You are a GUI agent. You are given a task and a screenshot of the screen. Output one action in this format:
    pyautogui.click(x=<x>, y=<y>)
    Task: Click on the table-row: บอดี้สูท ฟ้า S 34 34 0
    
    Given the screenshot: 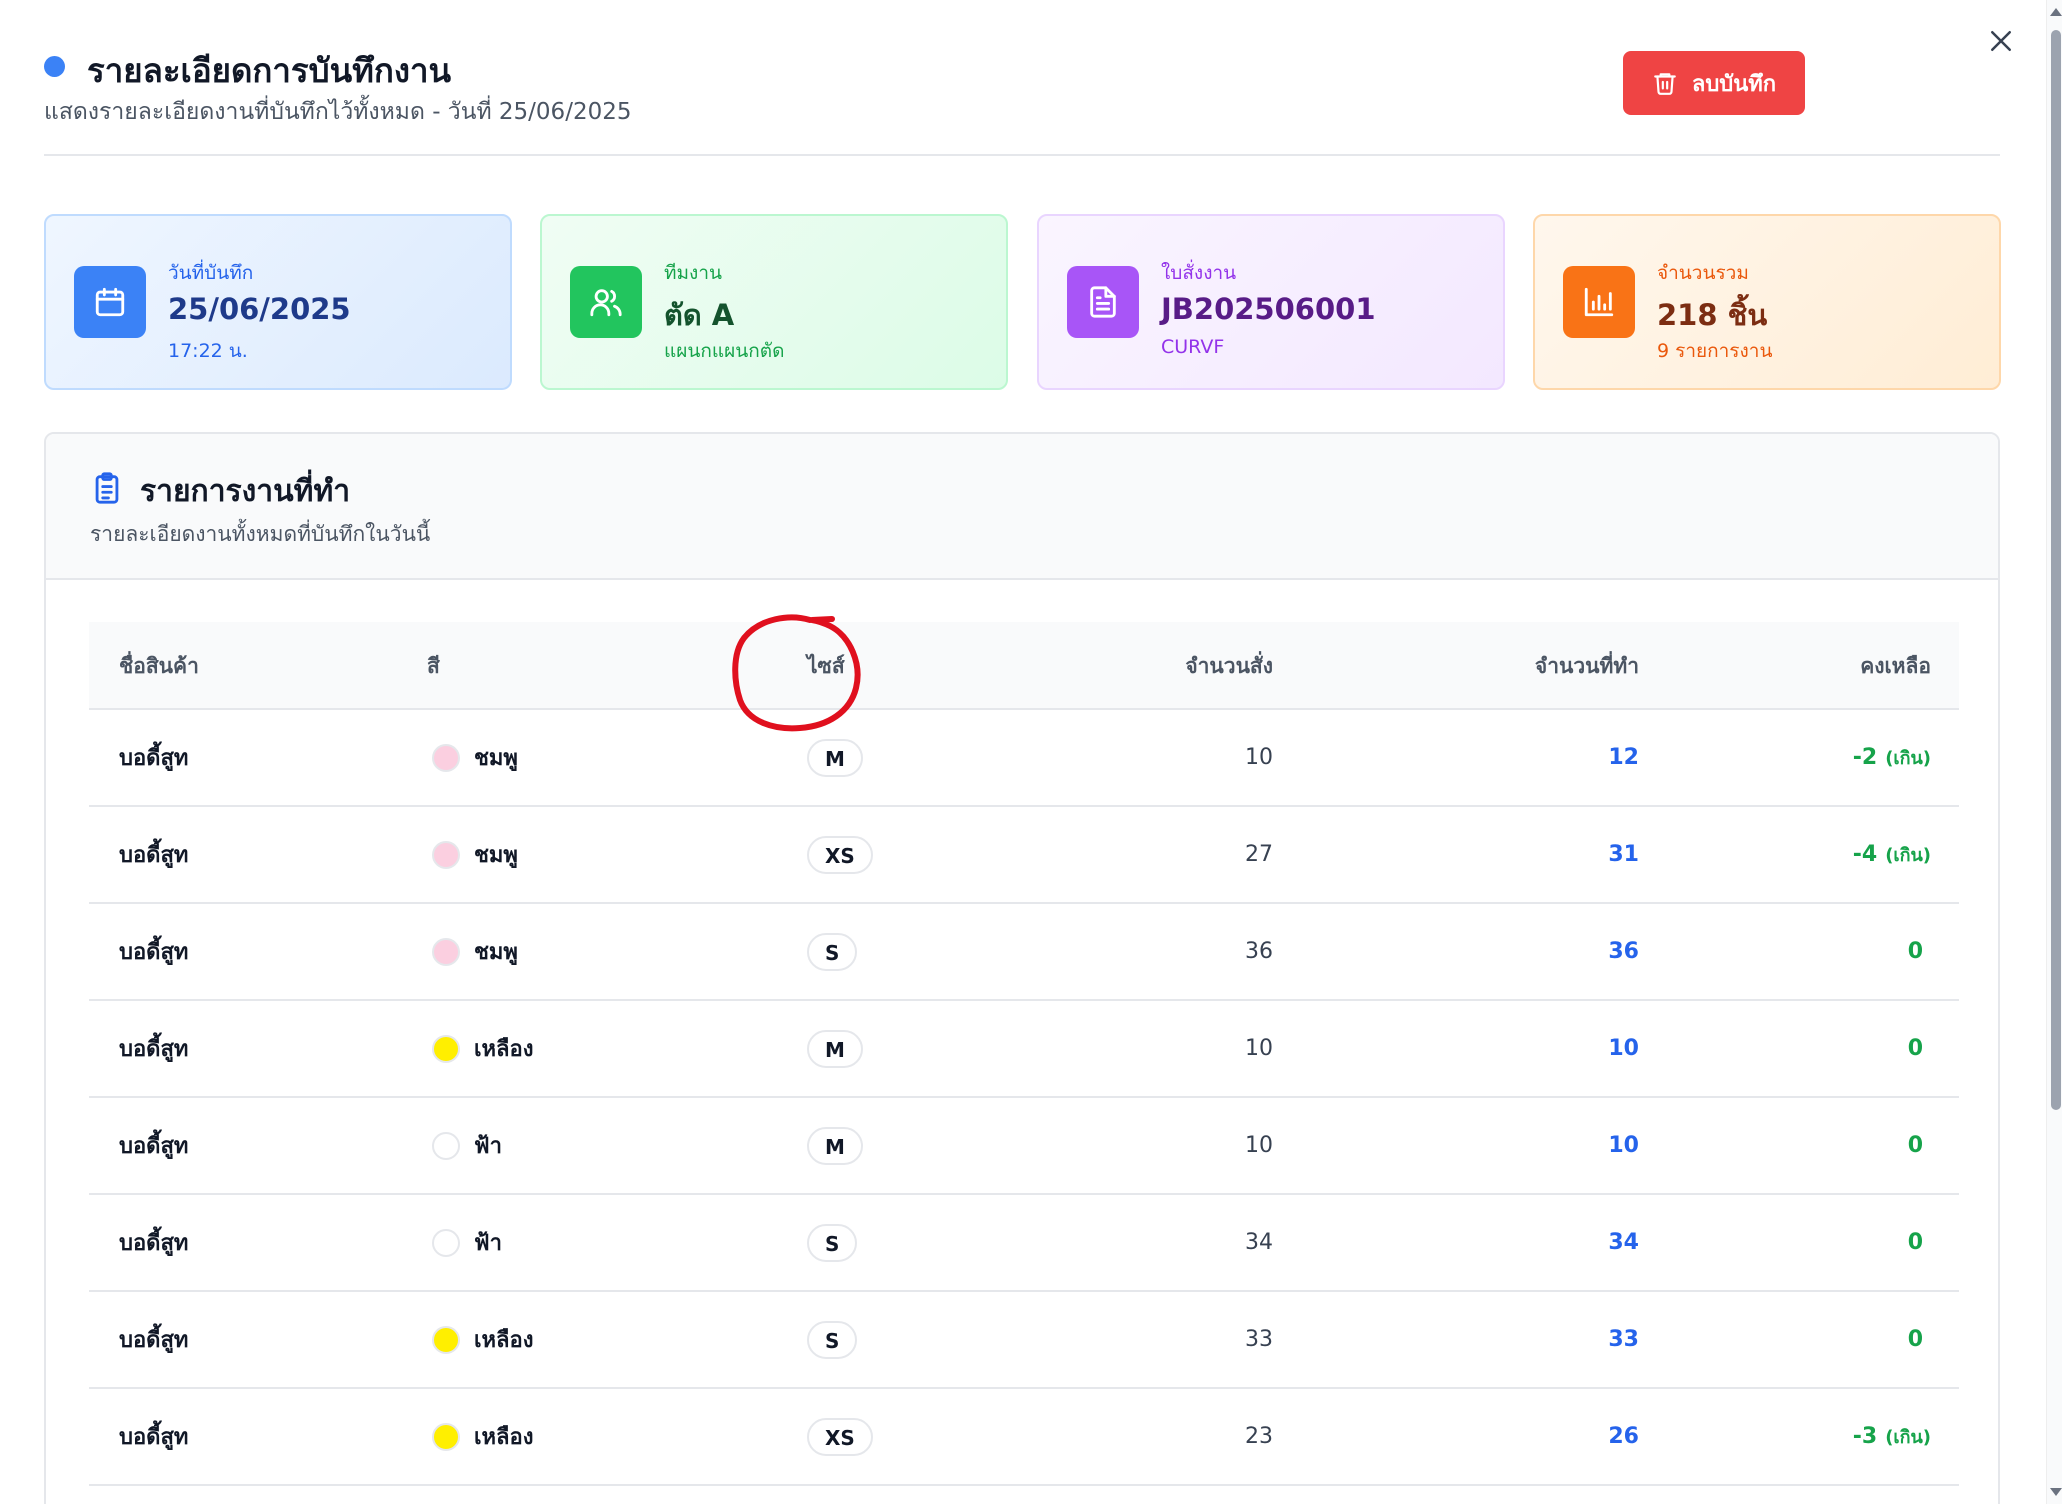 What is the action you would take?
    pyautogui.click(x=1024, y=1243)
    